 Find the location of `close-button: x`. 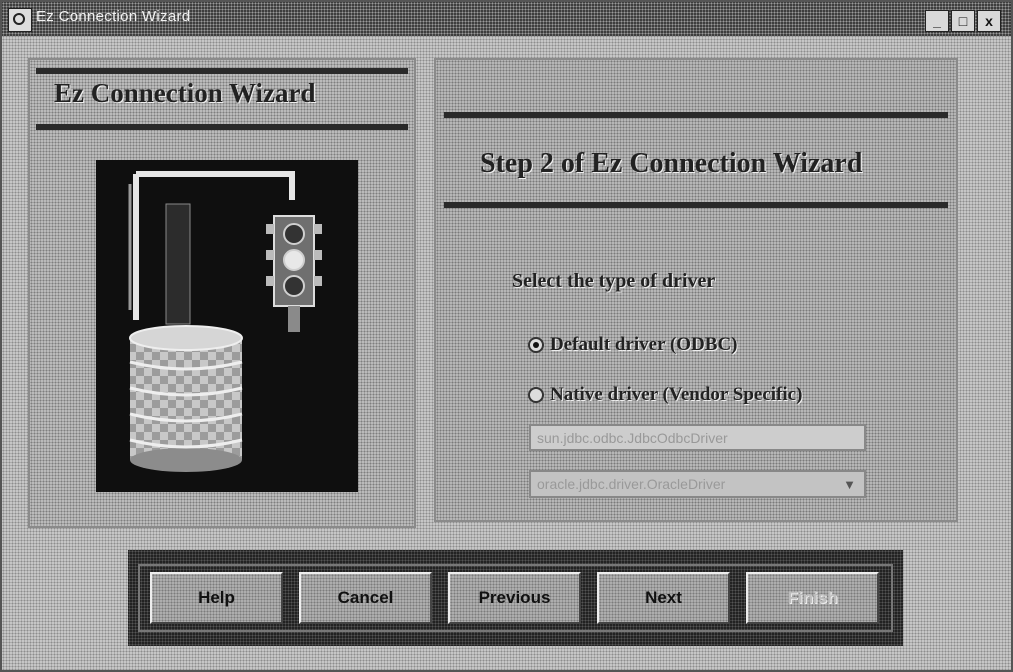

close-button: x is located at coordinates (989, 21).